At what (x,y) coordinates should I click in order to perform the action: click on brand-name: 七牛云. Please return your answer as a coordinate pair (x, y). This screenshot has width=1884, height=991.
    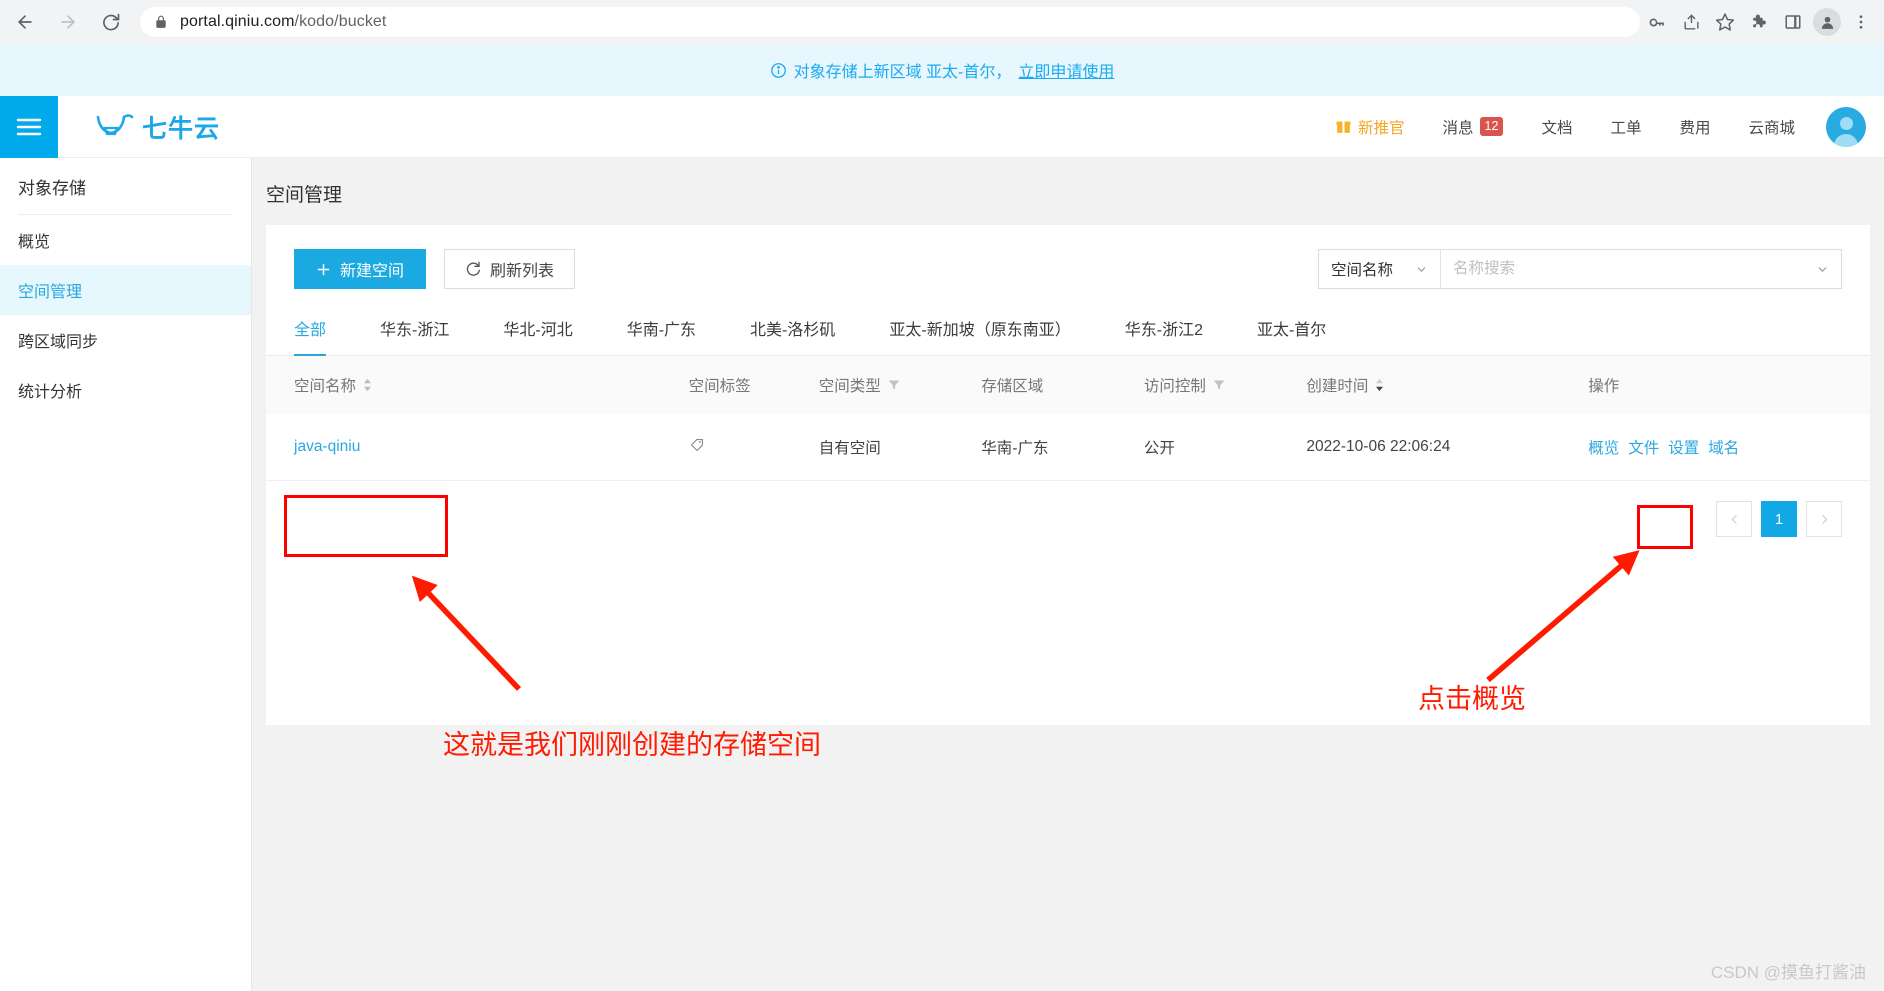
    Looking at the image, I should click on (181, 128).